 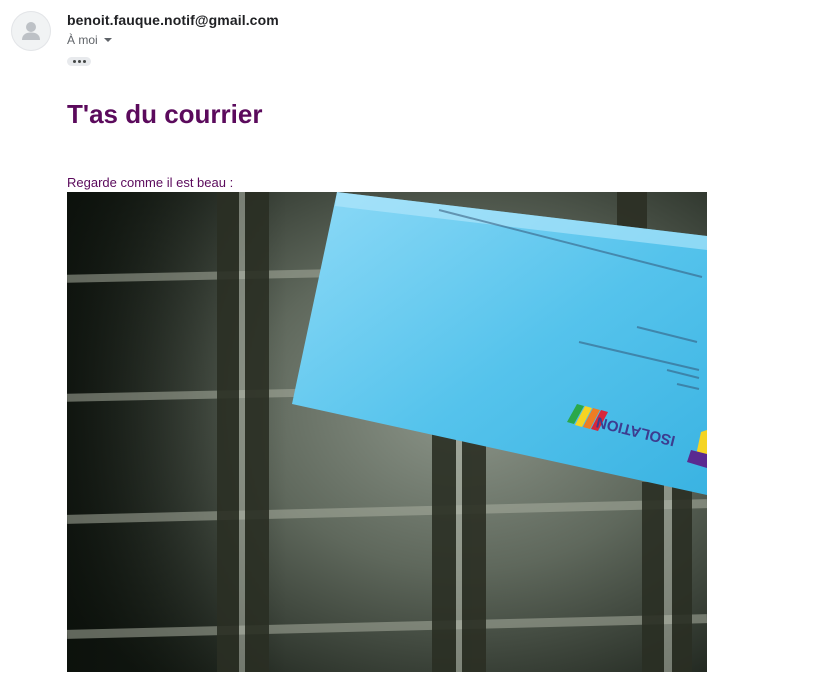 I want to click on sender-address: benoit.fauque.notif@gmail.com, so click(x=173, y=20).